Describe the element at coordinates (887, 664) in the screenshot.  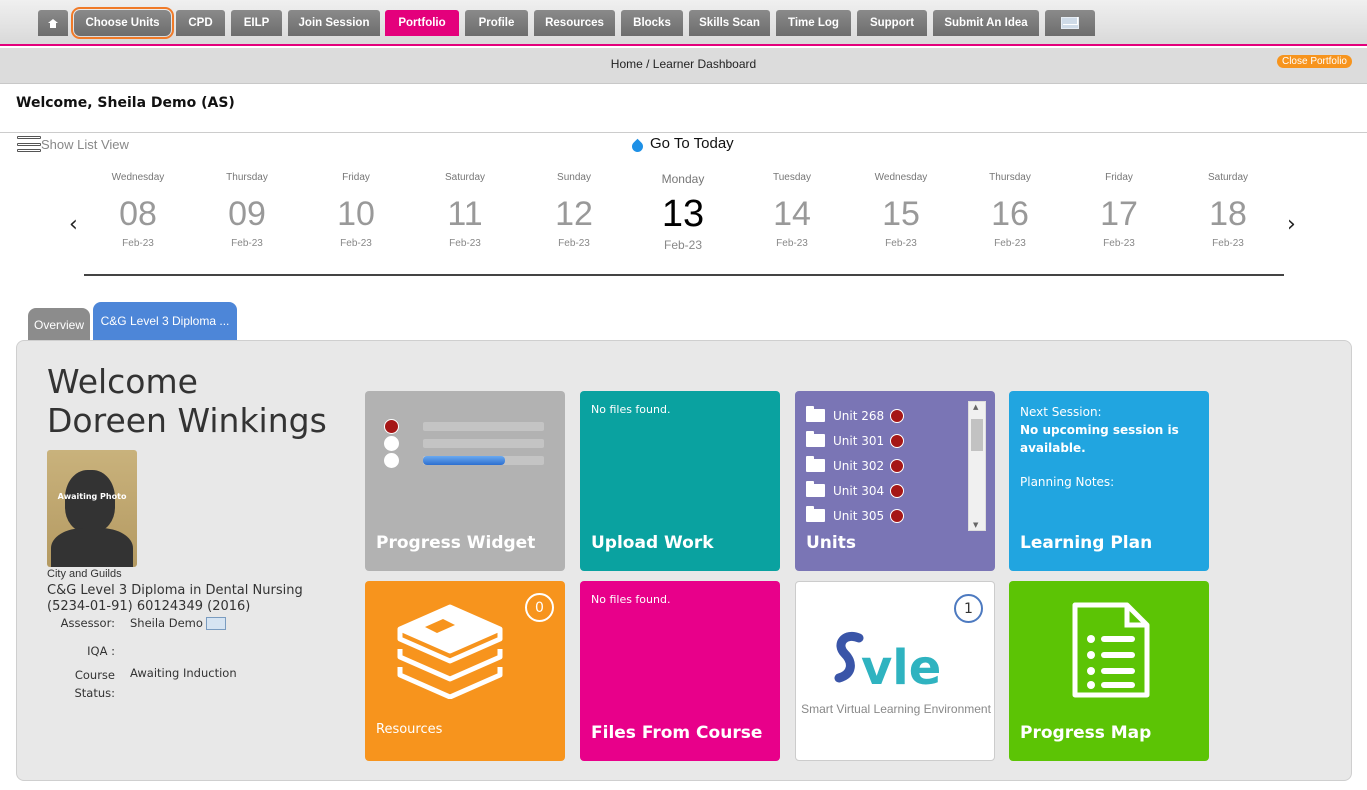
I see `svle-logo-icon: vle` at that location.